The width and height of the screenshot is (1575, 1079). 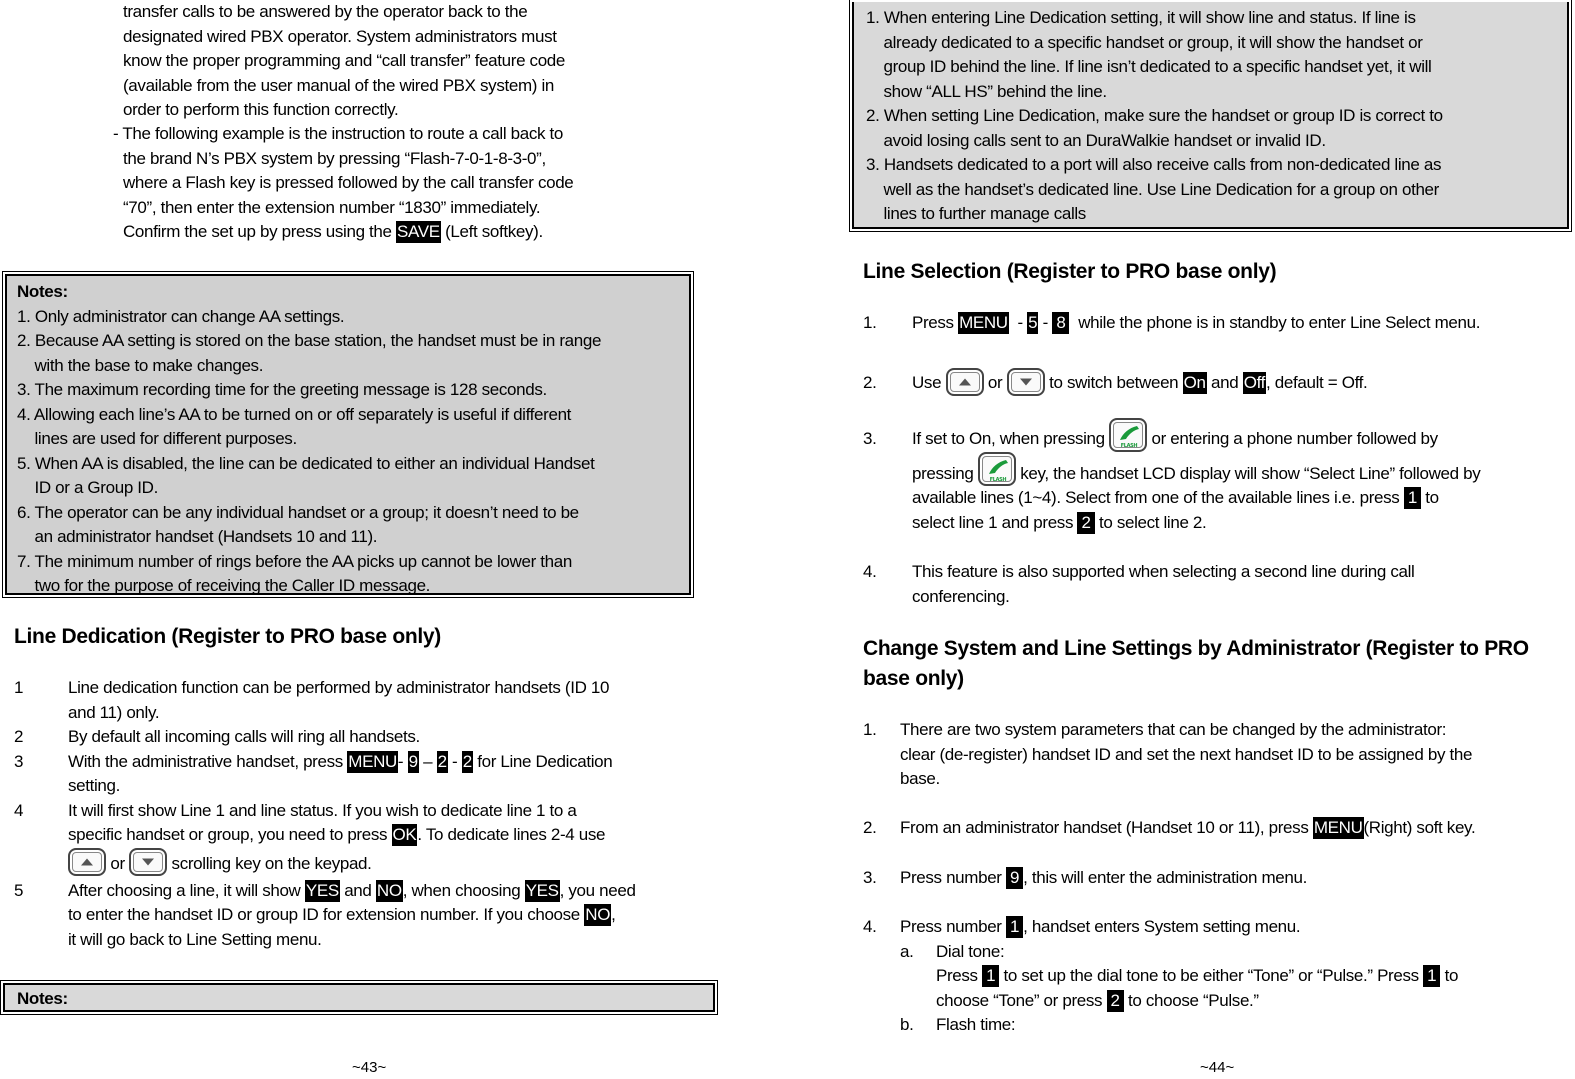 What do you see at coordinates (418, 232) in the screenshot?
I see `save-key-label: SAVE` at bounding box center [418, 232].